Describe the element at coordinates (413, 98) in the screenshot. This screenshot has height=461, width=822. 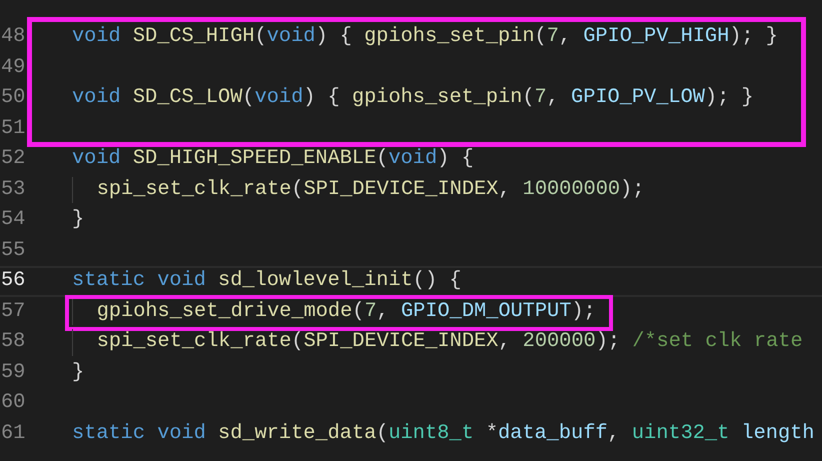
I see `code-line: void SD_CS_LOW(void) { gpiohs_set_pin(7, GPIO_PV_LOW); }` at that location.